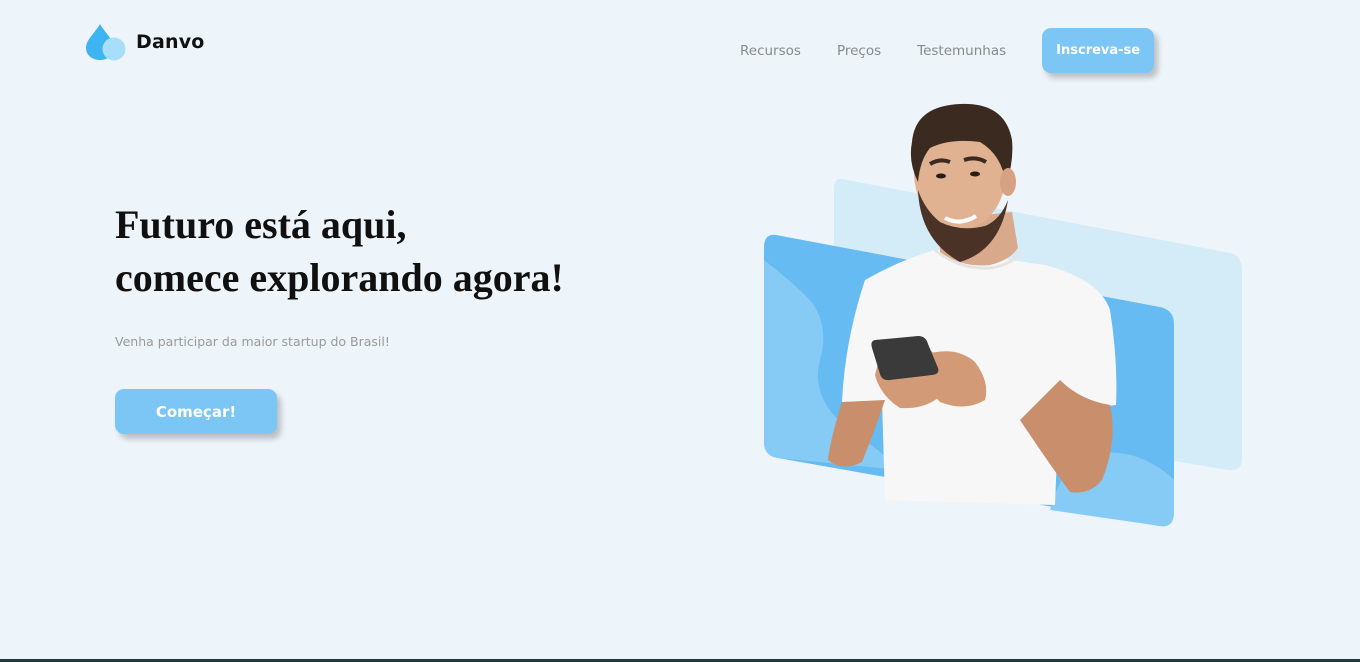 Image resolution: width=1360 pixels, height=662 pixels. I want to click on water-drop-icon, so click(107, 42).